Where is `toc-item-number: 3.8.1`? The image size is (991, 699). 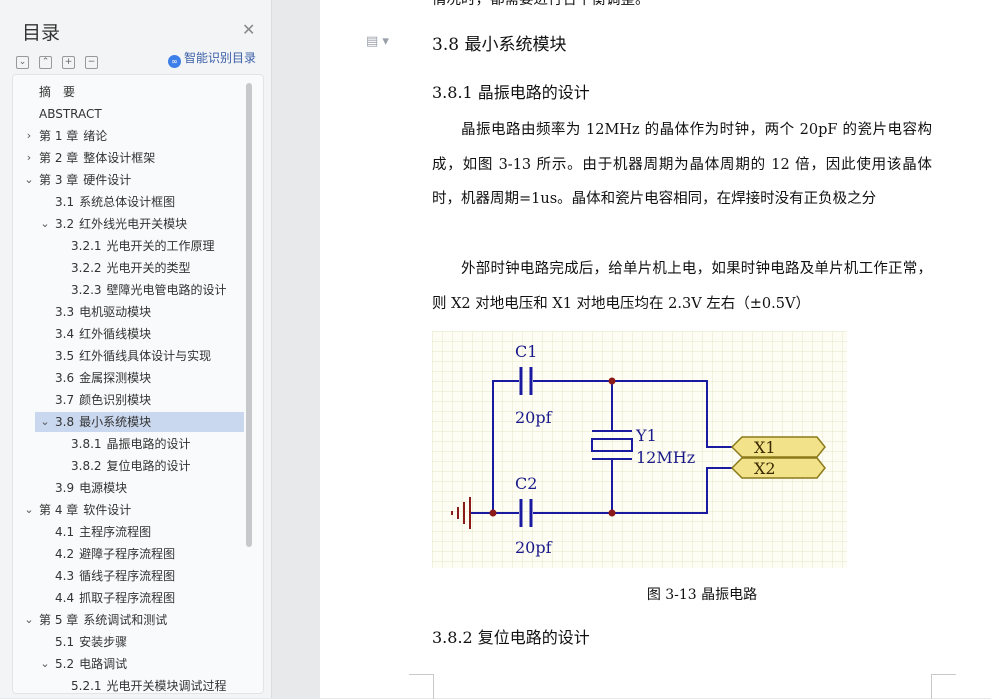 toc-item-number: 3.8.1 is located at coordinates (86, 444).